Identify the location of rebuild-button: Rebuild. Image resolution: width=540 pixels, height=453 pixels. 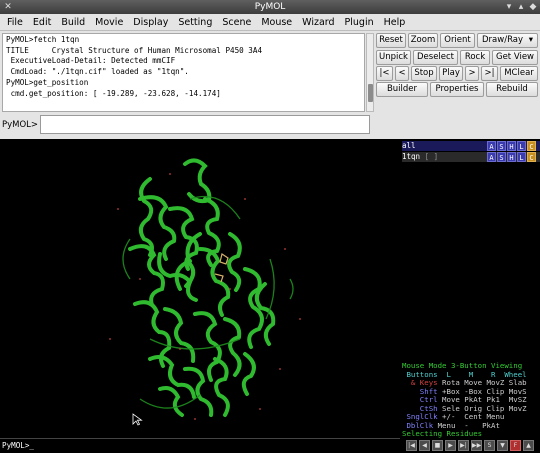
(512, 89).